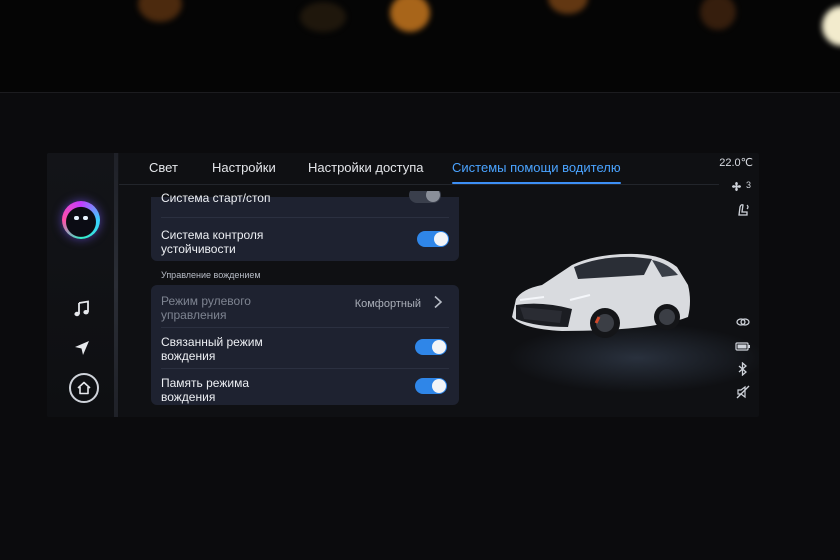  What do you see at coordinates (116, 285) in the screenshot?
I see `rail-divider` at bounding box center [116, 285].